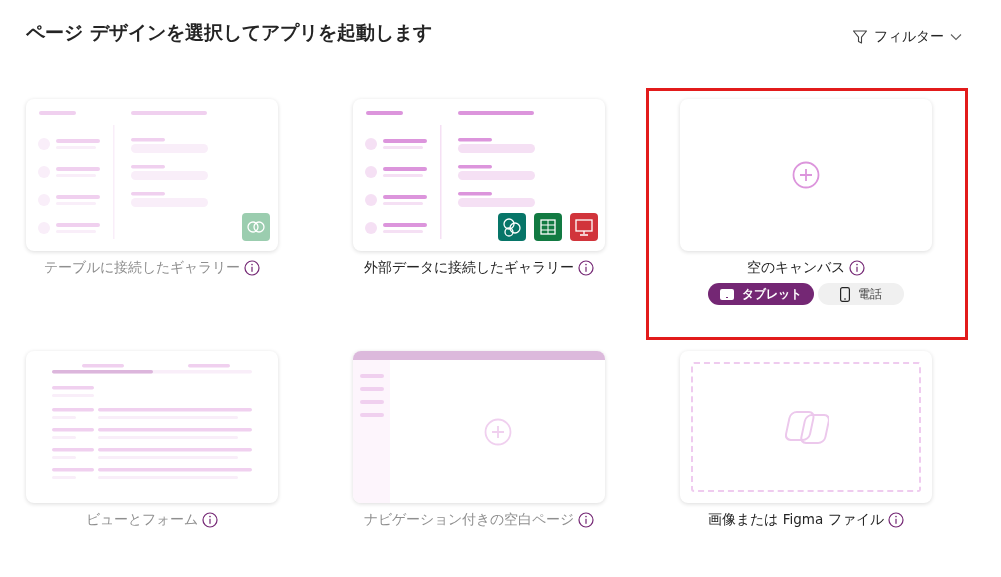 The width and height of the screenshot is (1001, 577). I want to click on spreadsheet-icon, so click(548, 227).